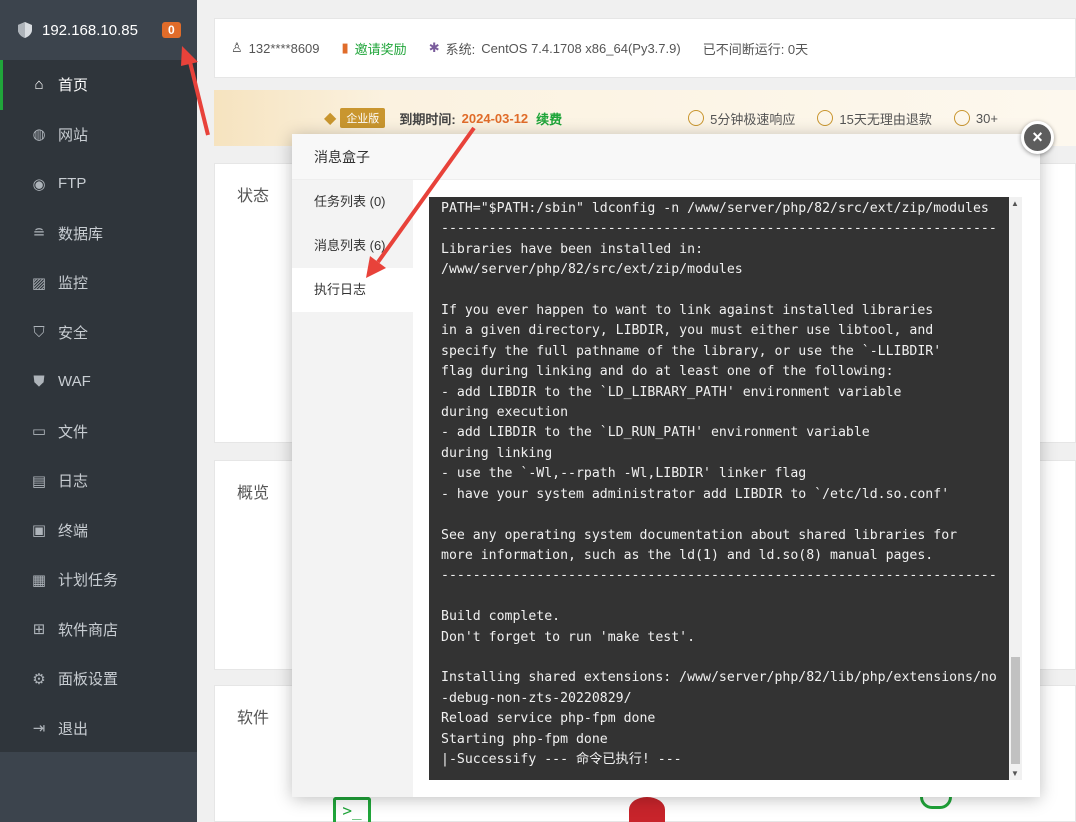 The image size is (1076, 822). Describe the element at coordinates (98, 729) in the screenshot. I see `sidebar-item-logout: ⇥ 退出` at that location.